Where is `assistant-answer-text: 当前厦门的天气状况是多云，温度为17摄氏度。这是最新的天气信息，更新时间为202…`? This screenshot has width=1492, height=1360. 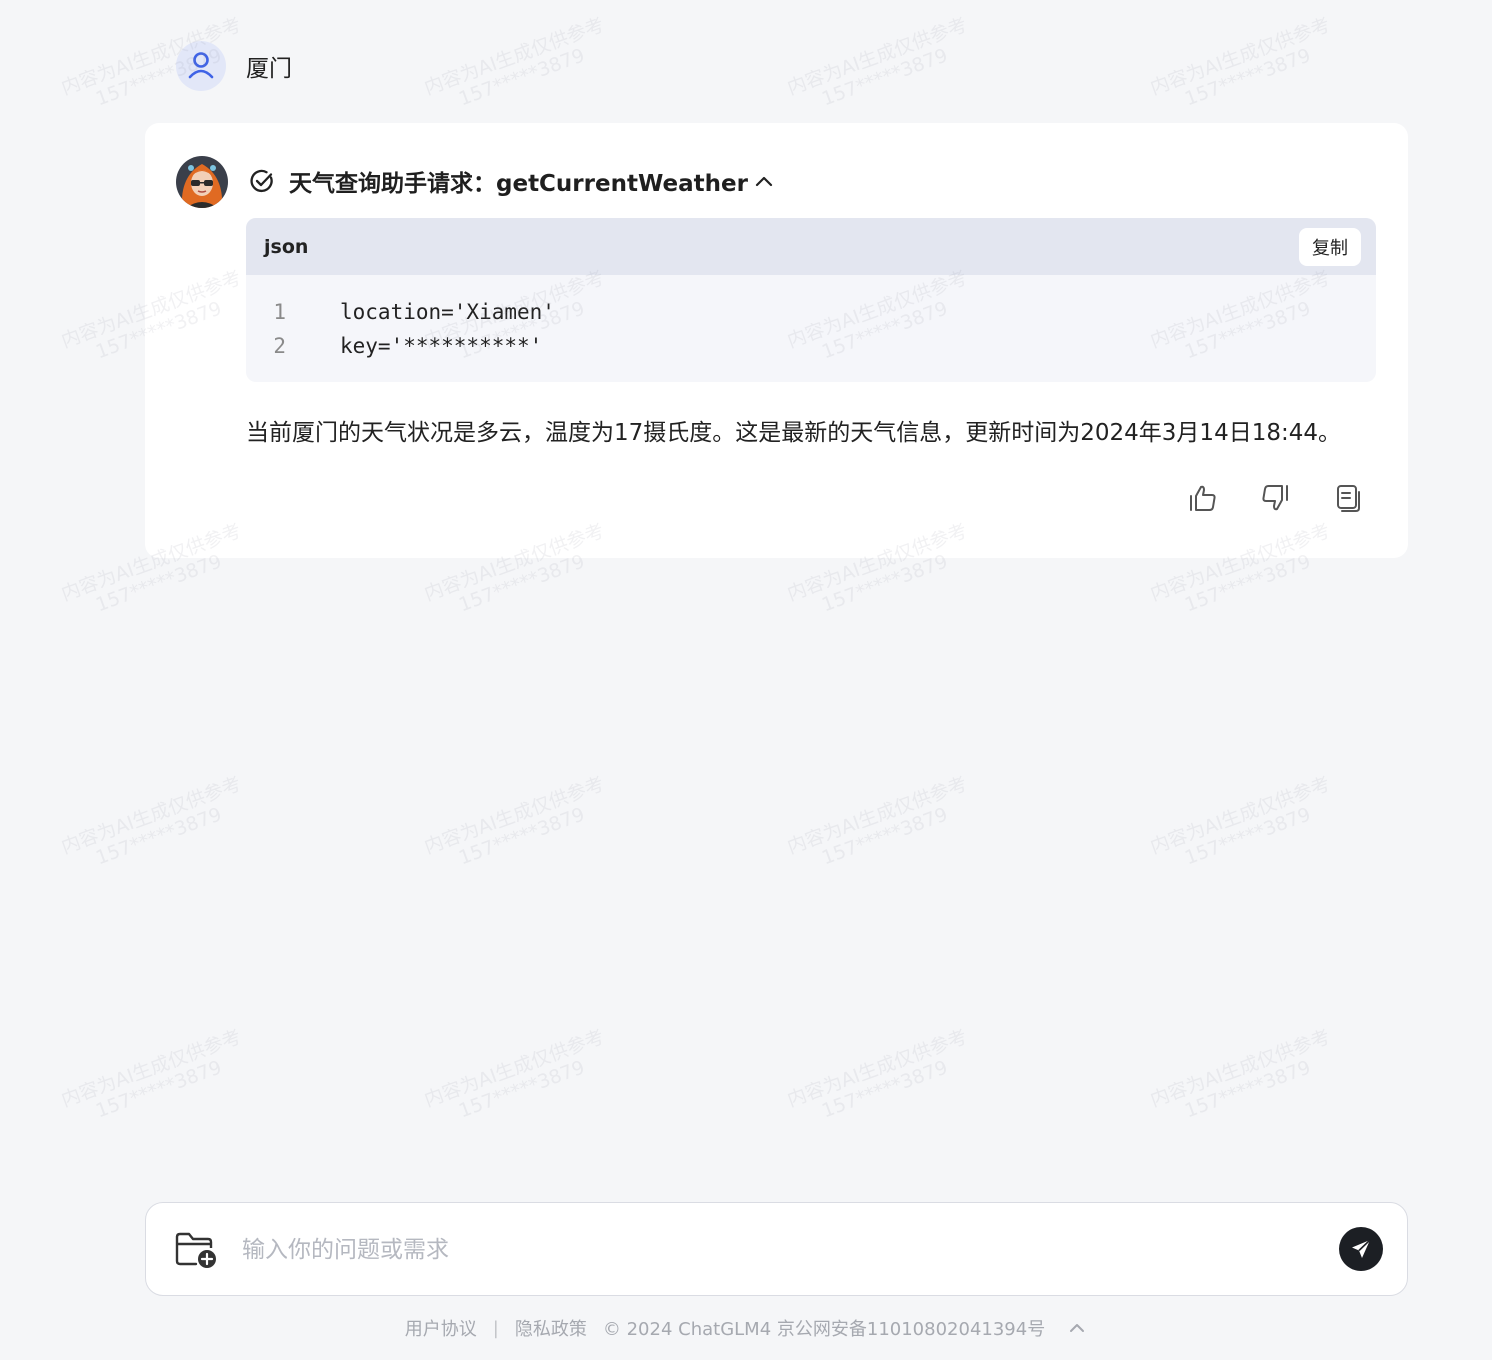 assistant-answer-text: 当前厦门的天气状况是多云，温度为17摄氏度。这是最新的天气信息，更新时间为202… is located at coordinates (793, 433).